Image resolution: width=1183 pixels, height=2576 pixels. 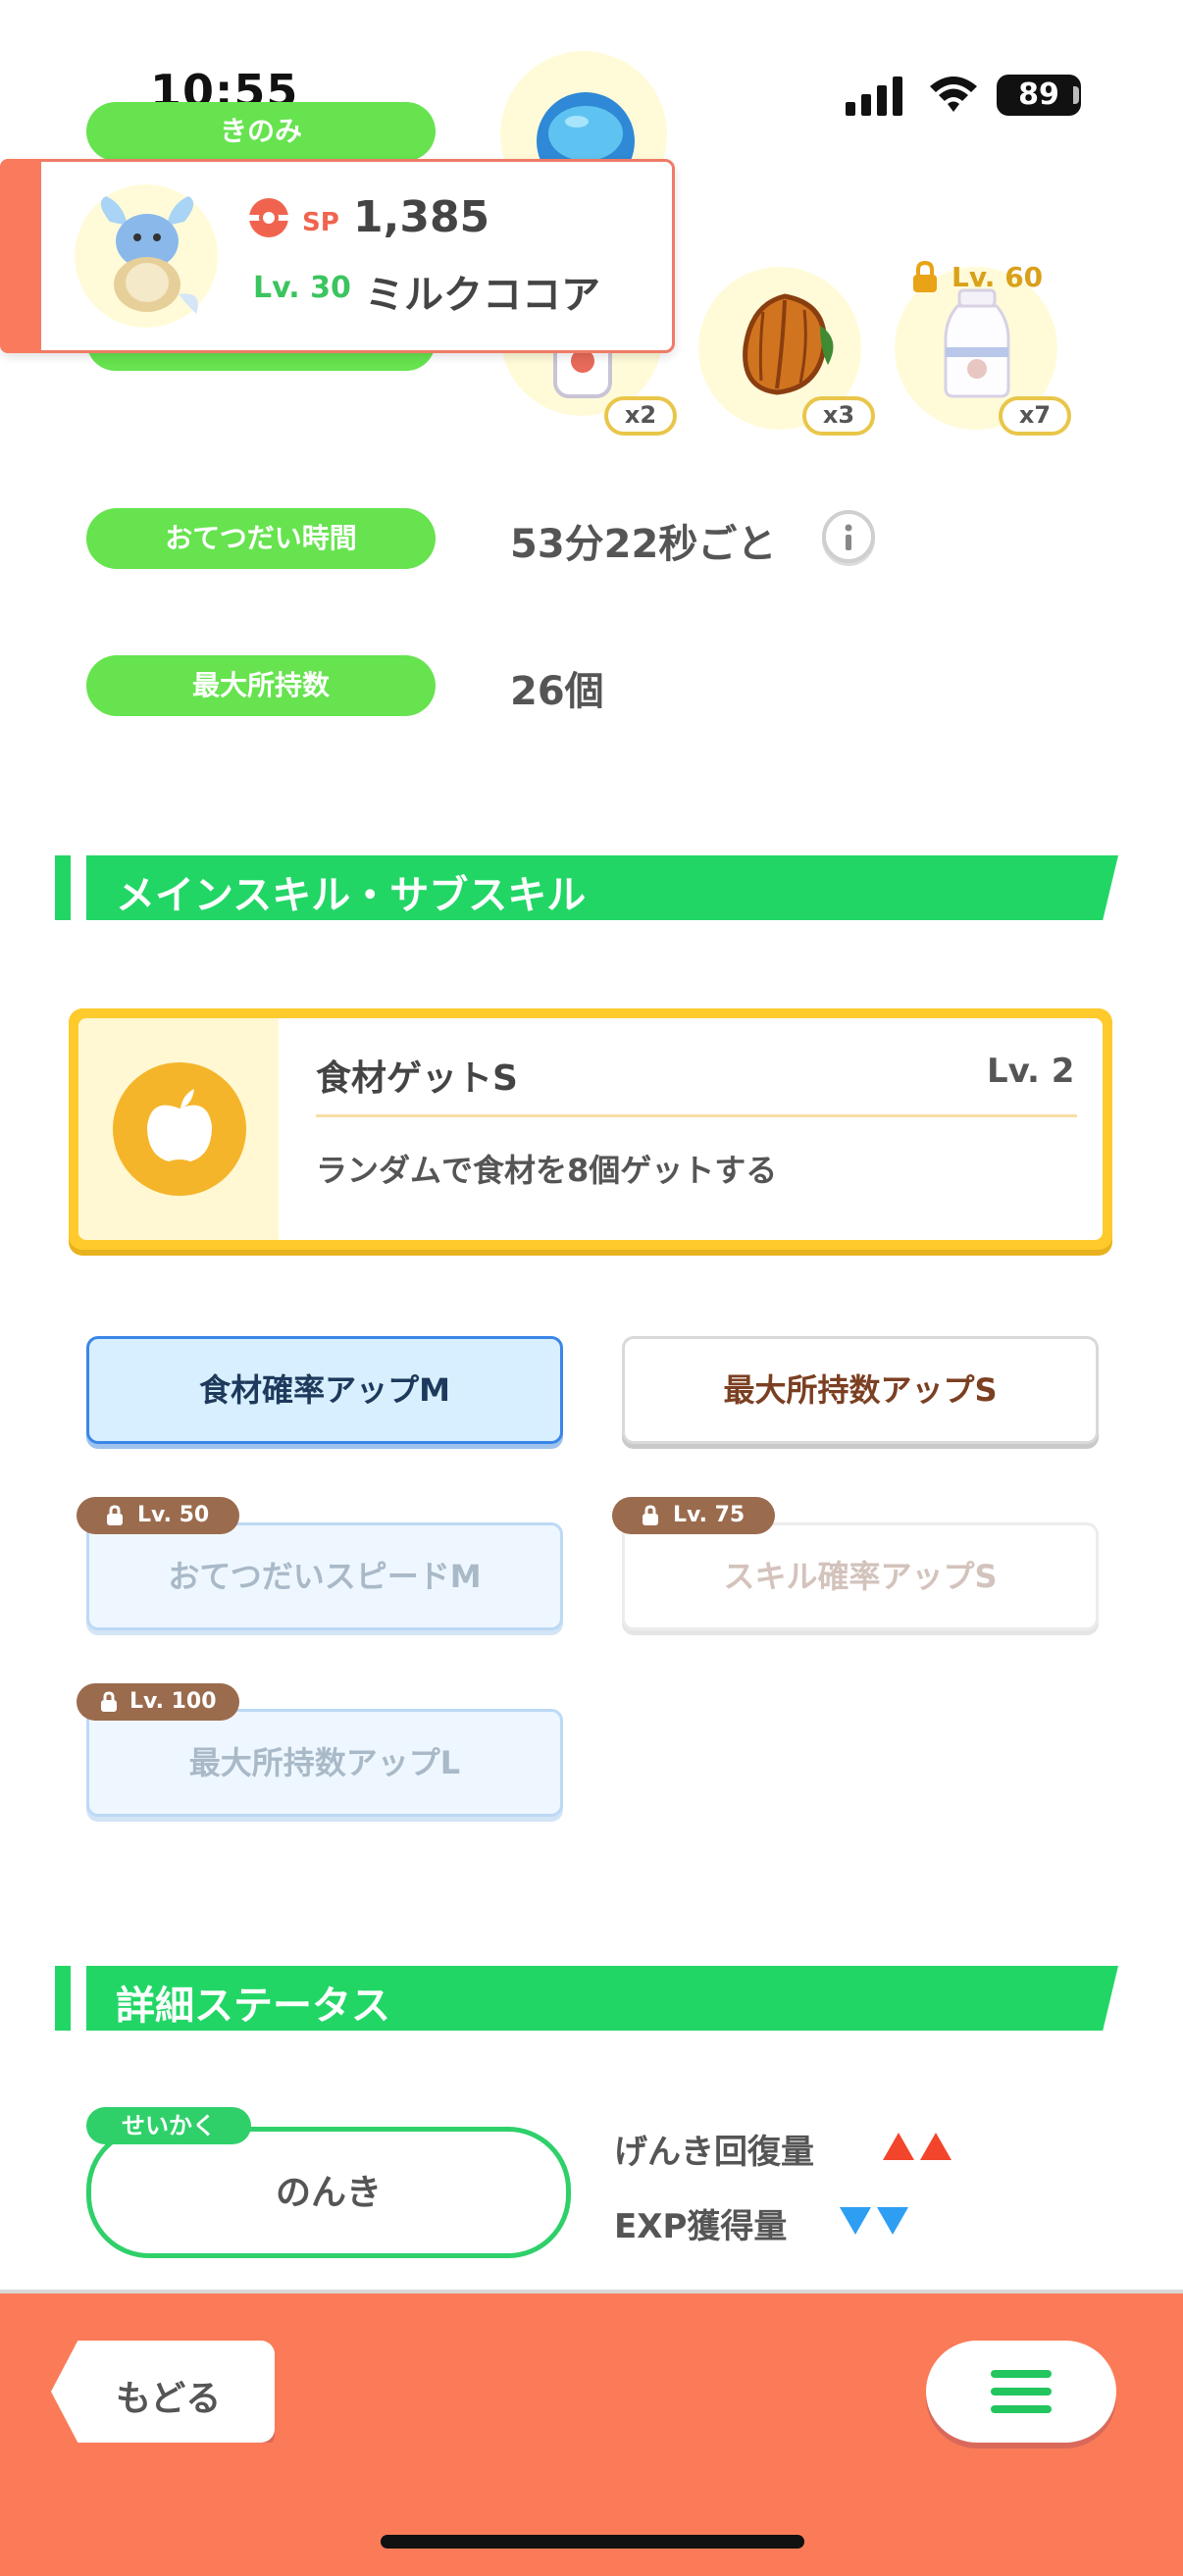 What do you see at coordinates (874, 96) in the screenshot?
I see `cellular-signal-icon` at bounding box center [874, 96].